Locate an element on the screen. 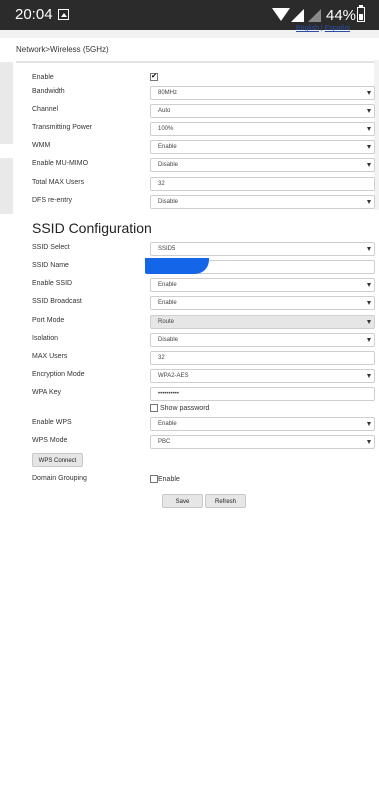 This screenshot has width=379, height=800. ssid-select: SSID5 is located at coordinates (262, 249).